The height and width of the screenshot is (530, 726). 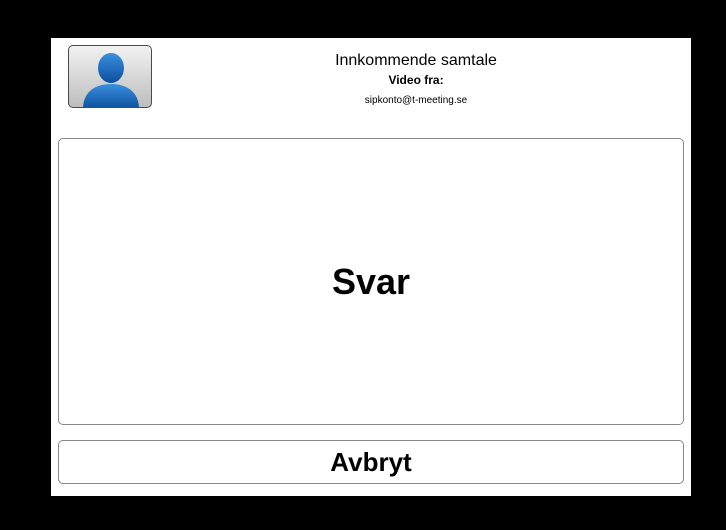 I want to click on person-silhouette-icon, so click(x=111, y=80).